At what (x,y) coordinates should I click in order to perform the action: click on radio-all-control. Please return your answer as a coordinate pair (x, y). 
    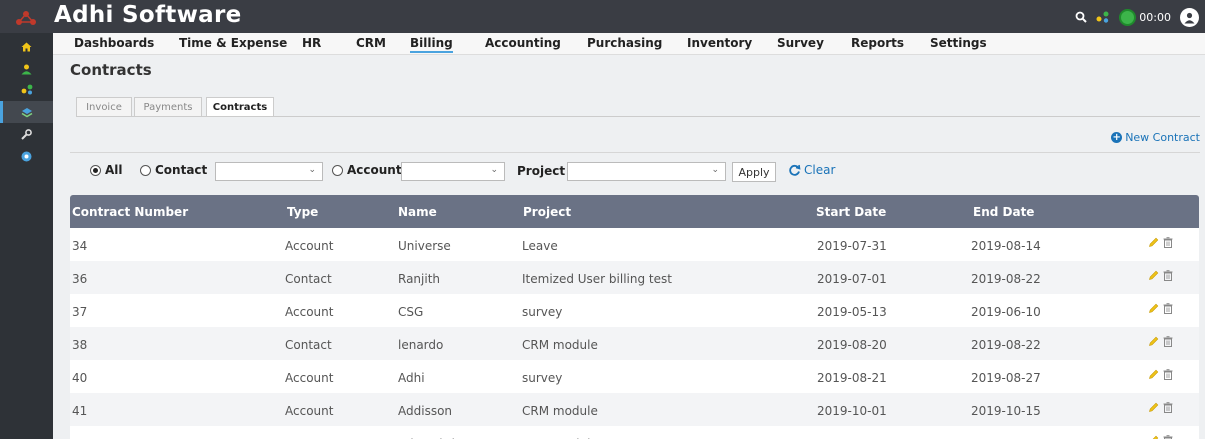
    Looking at the image, I should click on (95, 170).